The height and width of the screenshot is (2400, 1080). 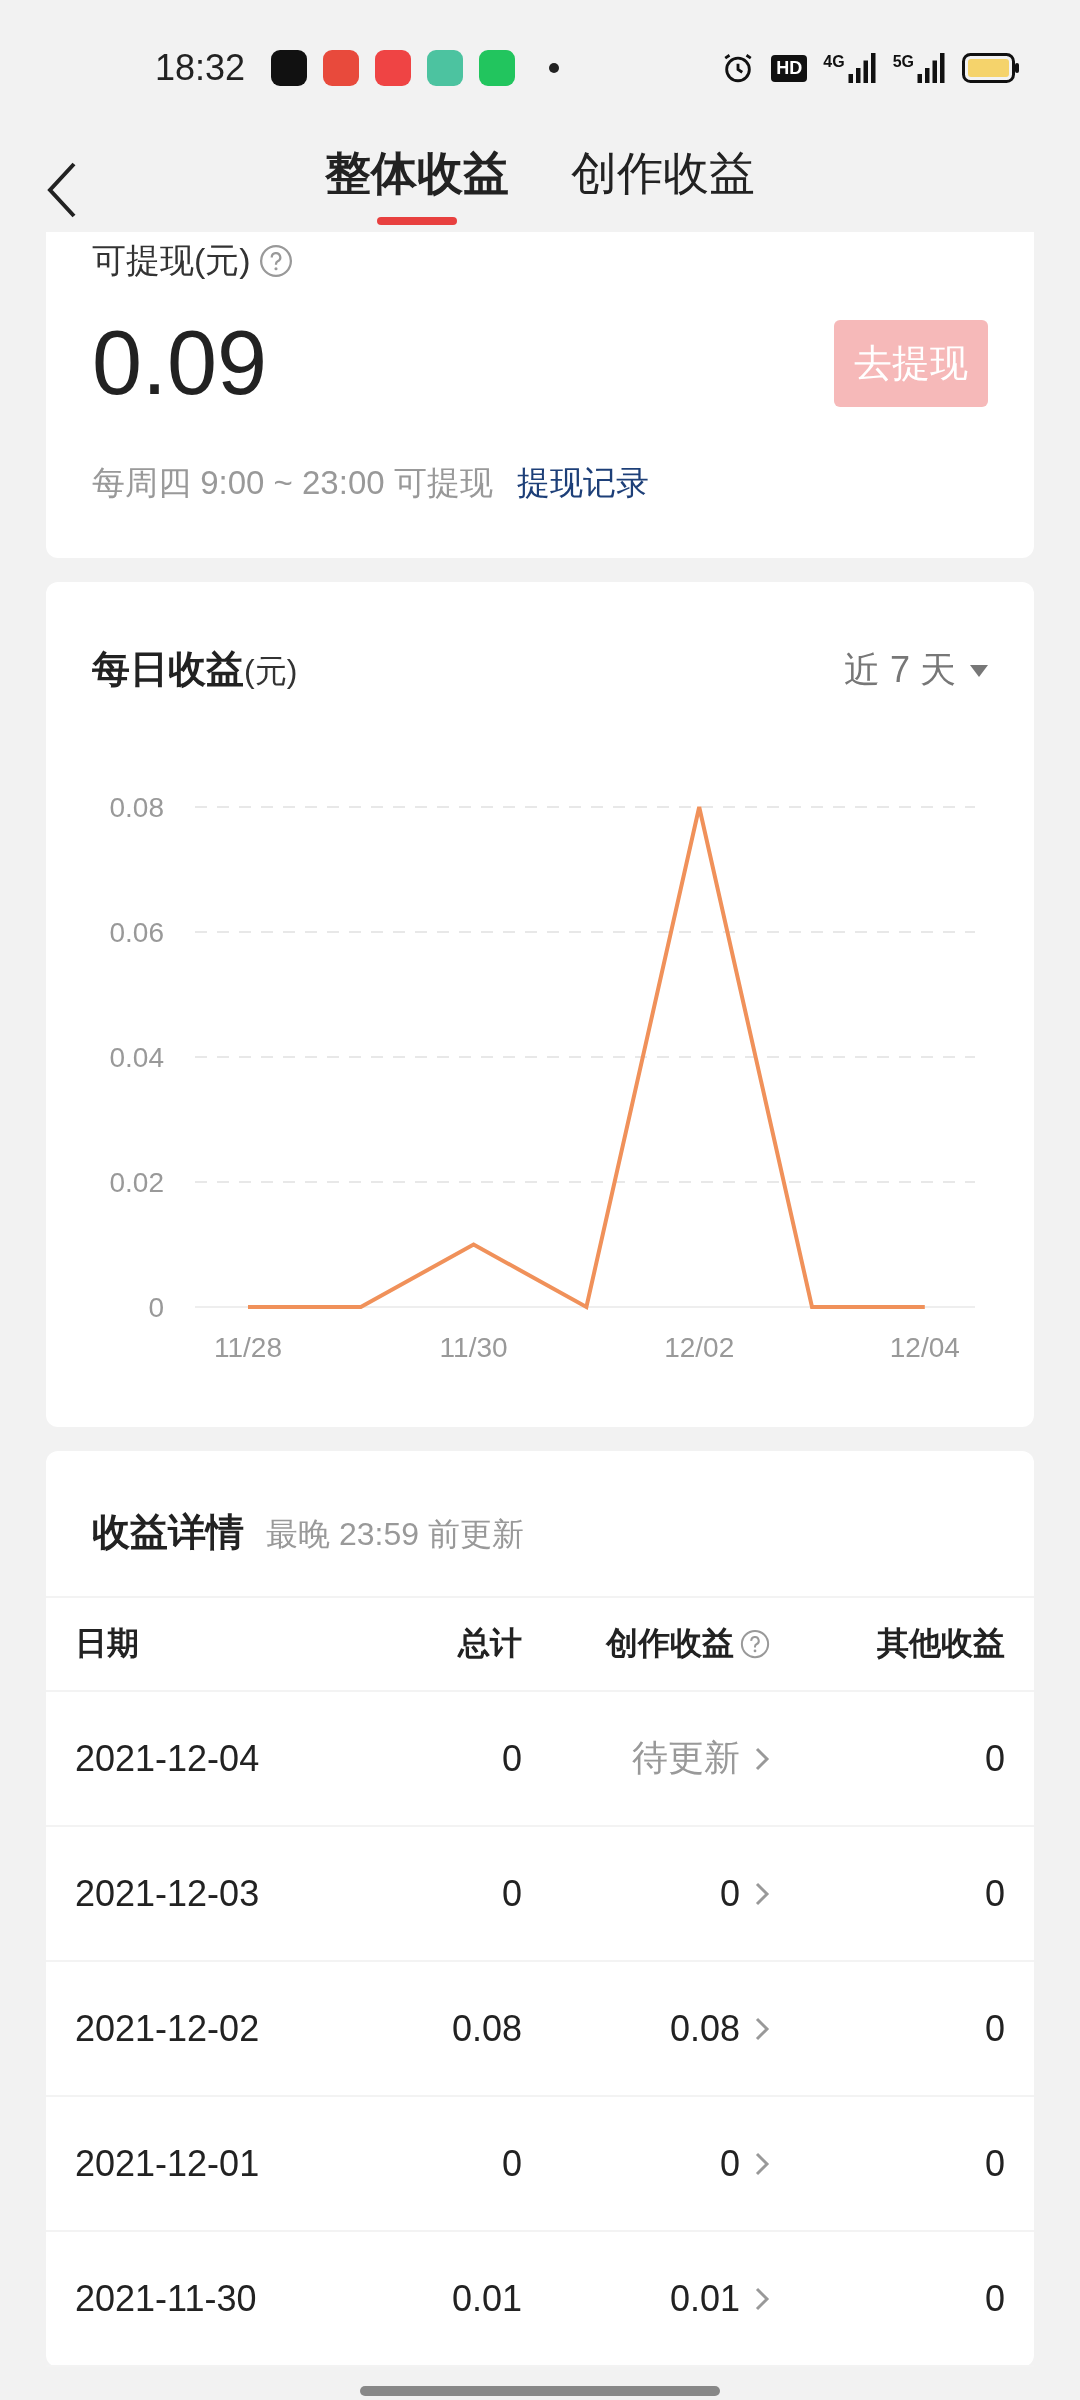 What do you see at coordinates (903, 62) in the screenshot?
I see `network-label: 5G` at bounding box center [903, 62].